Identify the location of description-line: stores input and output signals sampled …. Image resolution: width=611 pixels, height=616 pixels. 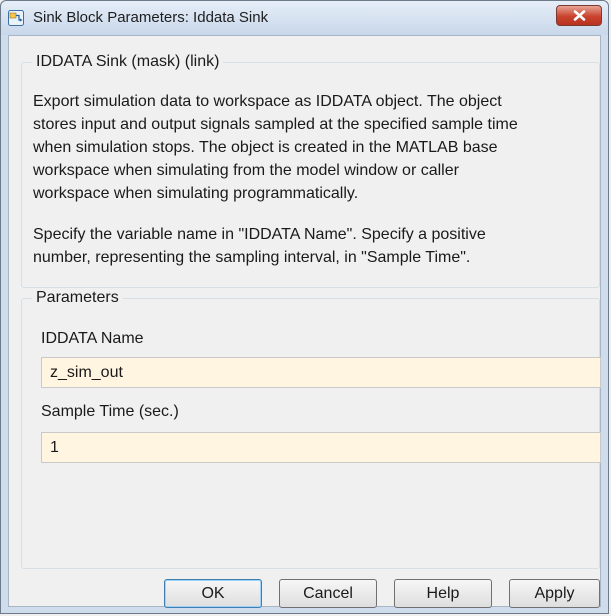
(275, 124).